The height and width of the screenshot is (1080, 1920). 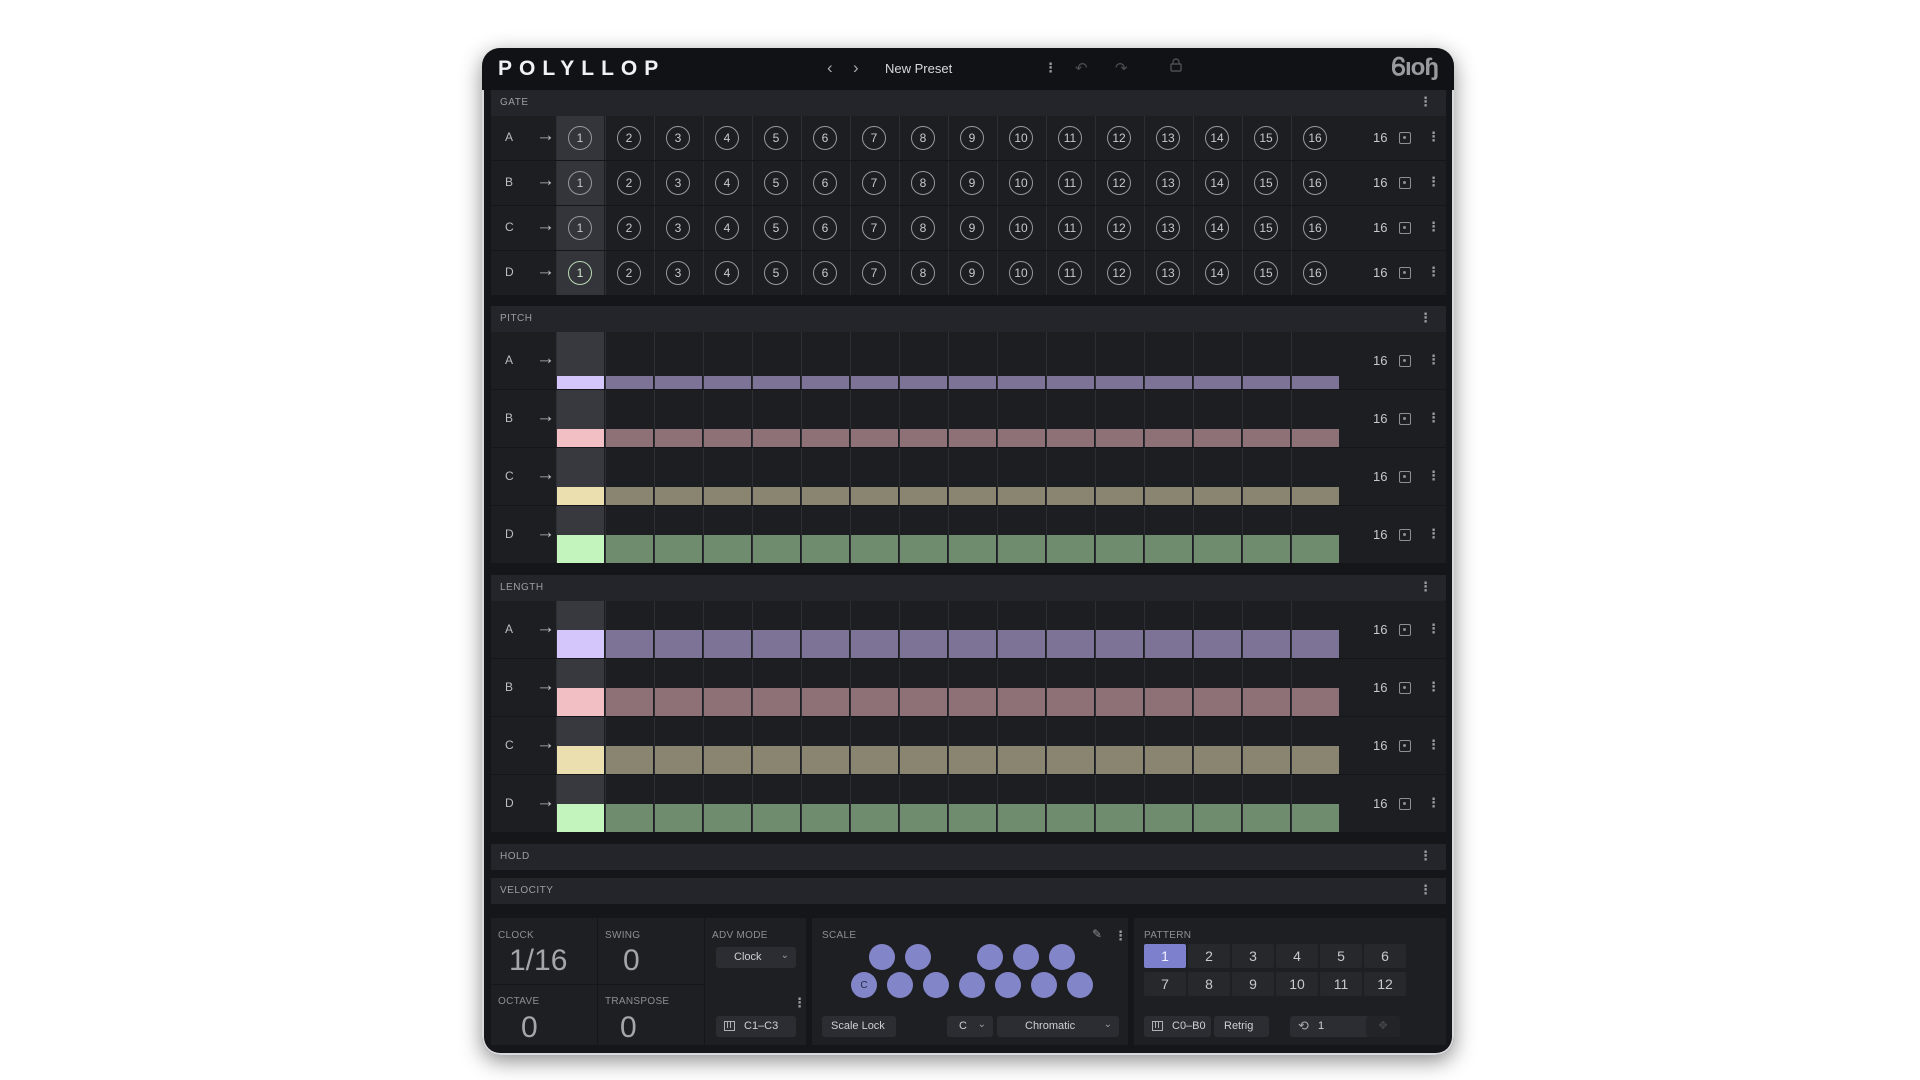 What do you see at coordinates (1021, 273) in the screenshot?
I see `gate-step-cell: 10` at bounding box center [1021, 273].